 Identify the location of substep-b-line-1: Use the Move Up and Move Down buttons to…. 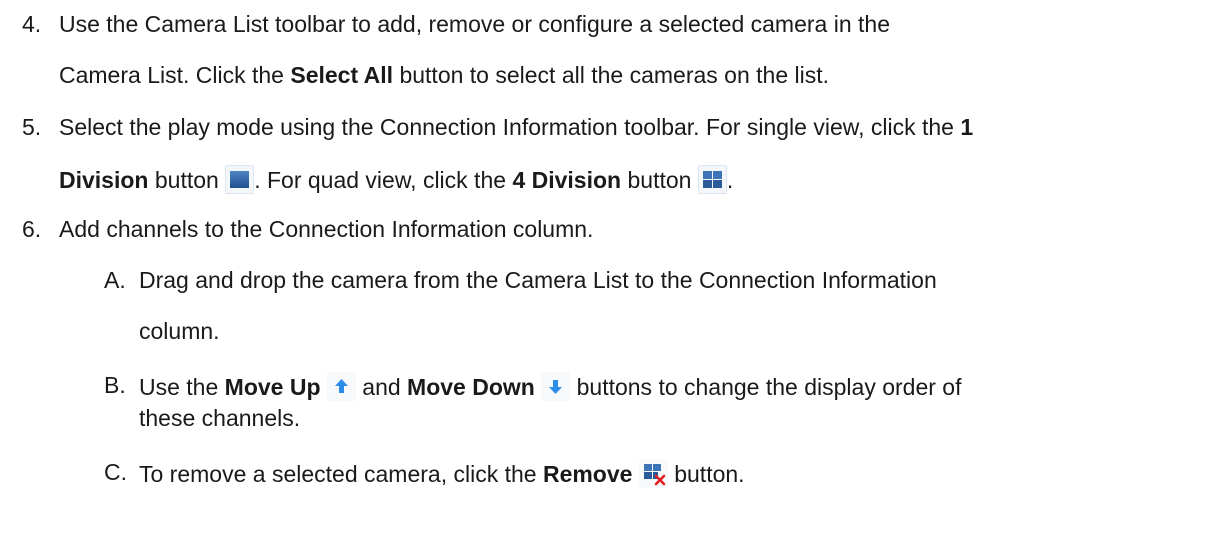
(550, 386).